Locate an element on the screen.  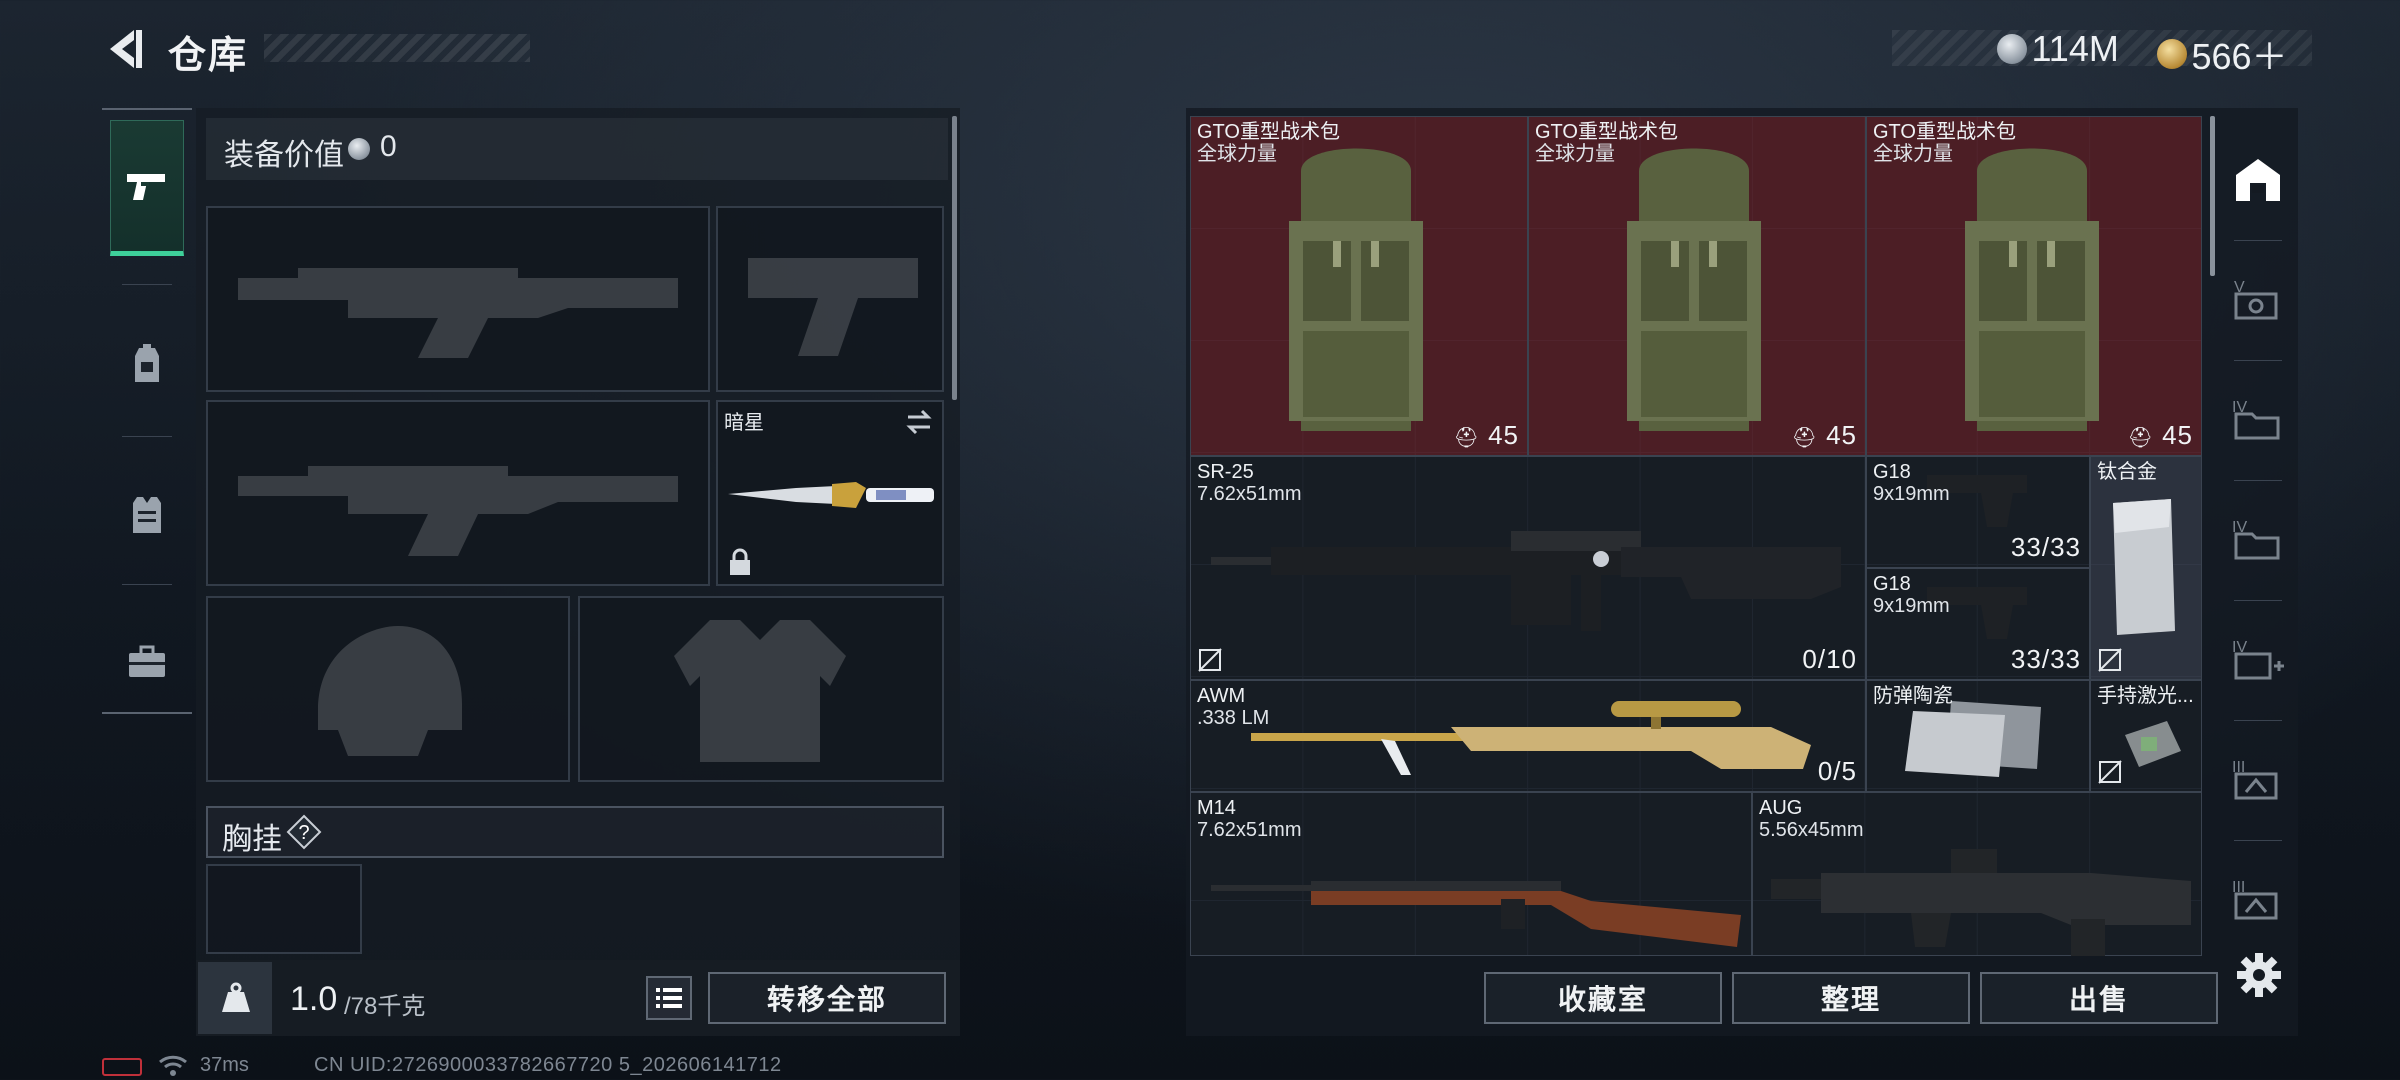
item-name: AWM is located at coordinates (1221, 696).